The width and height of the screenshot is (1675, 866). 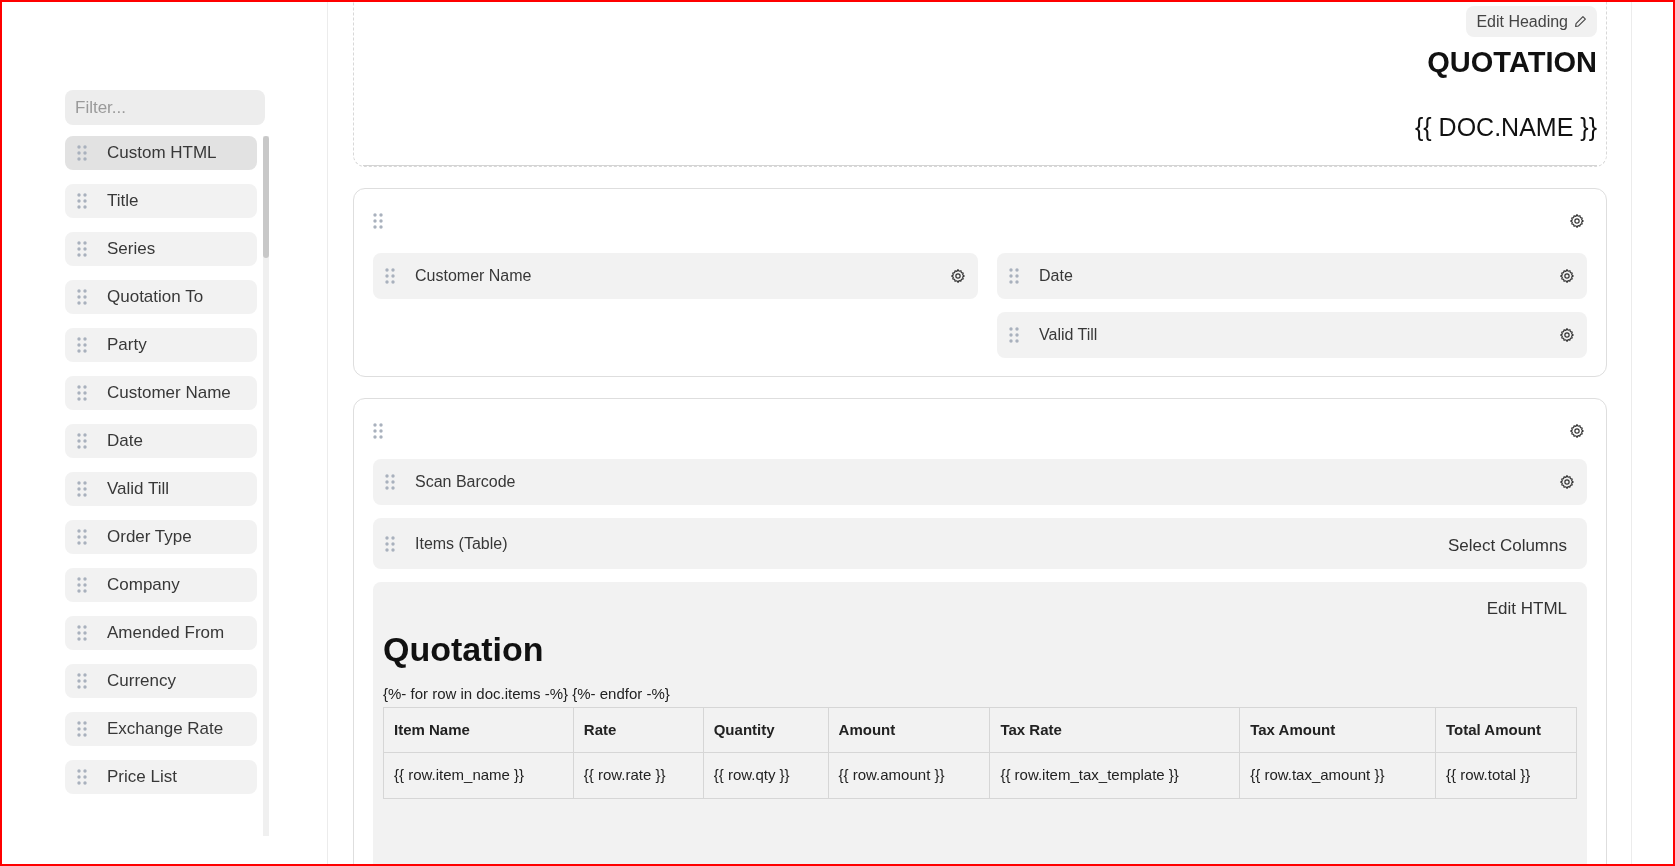 I want to click on field-label: Exchange Rate, so click(x=165, y=729).